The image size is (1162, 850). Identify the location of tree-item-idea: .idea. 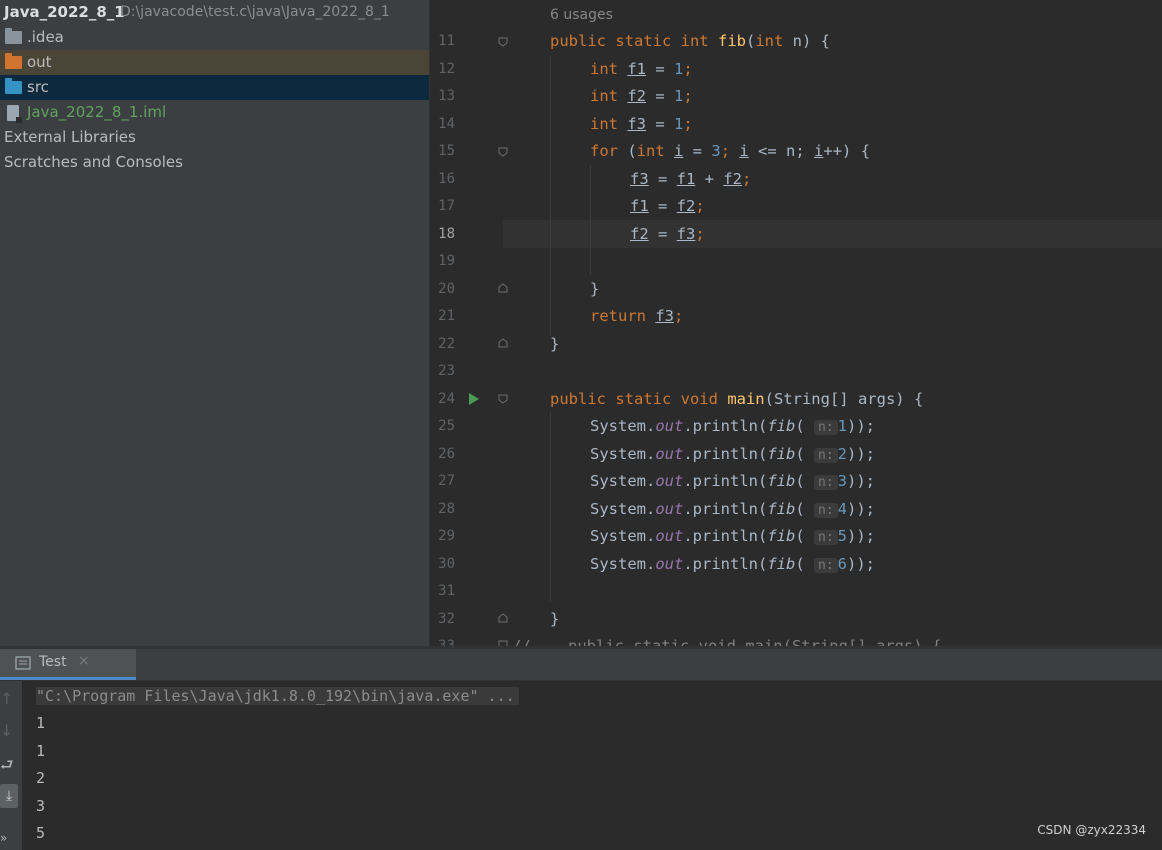
(214, 37).